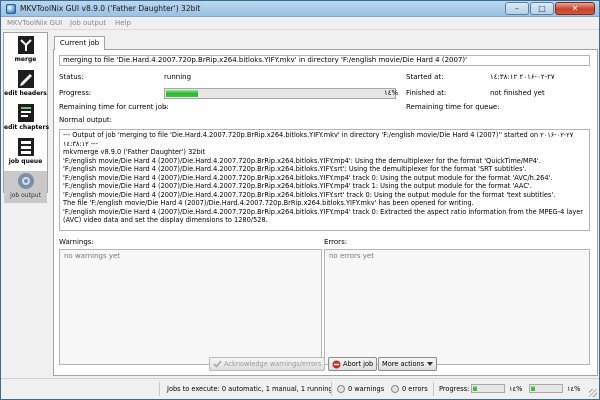 Image resolution: width=600 pixels, height=400 pixels. Describe the element at coordinates (336, 364) in the screenshot. I see `stop-icon` at that location.